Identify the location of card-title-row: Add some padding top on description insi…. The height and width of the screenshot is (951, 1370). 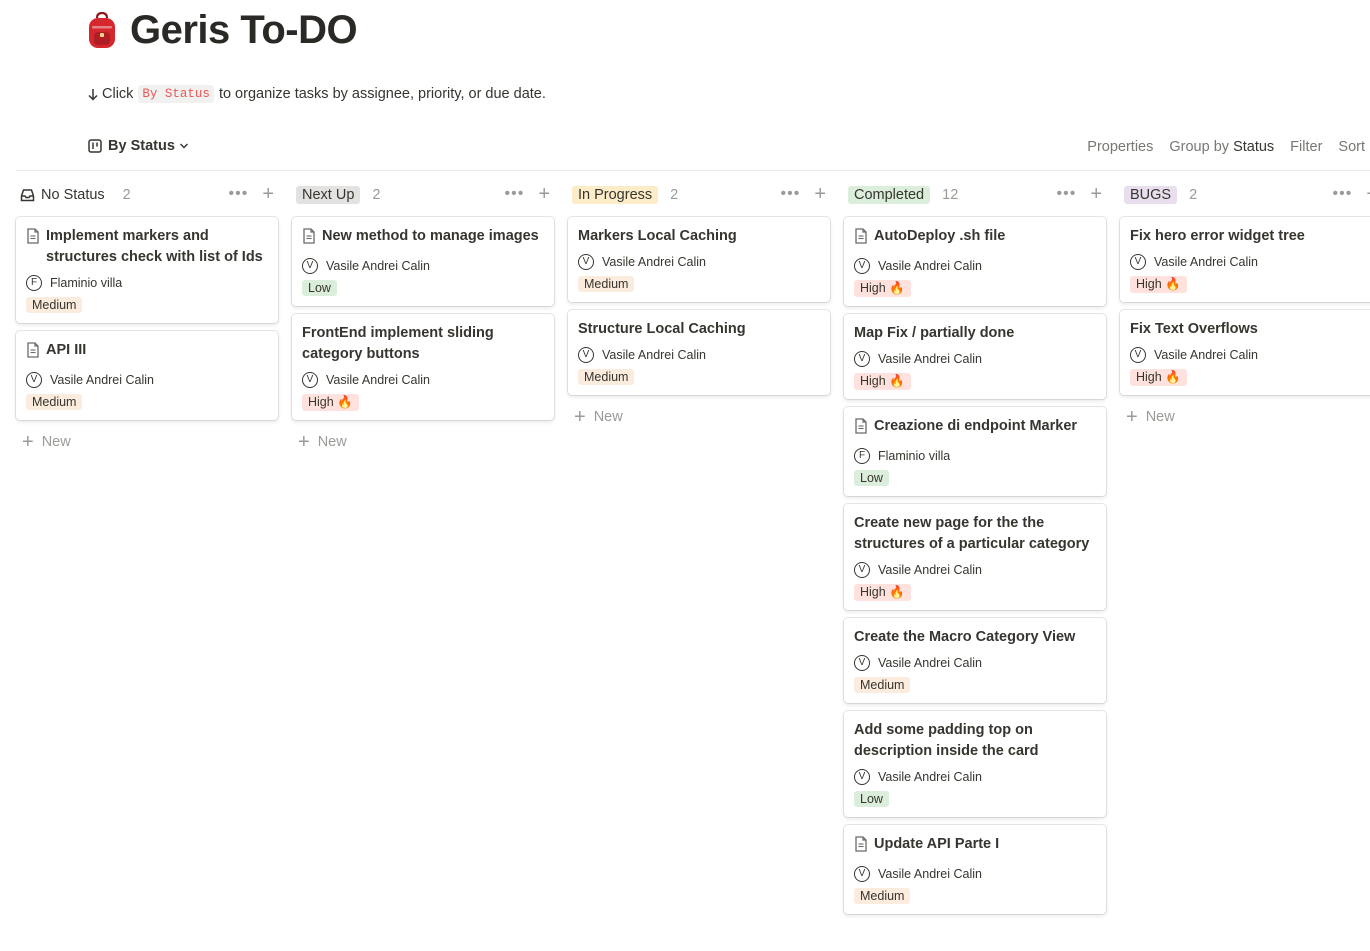
(975, 741).